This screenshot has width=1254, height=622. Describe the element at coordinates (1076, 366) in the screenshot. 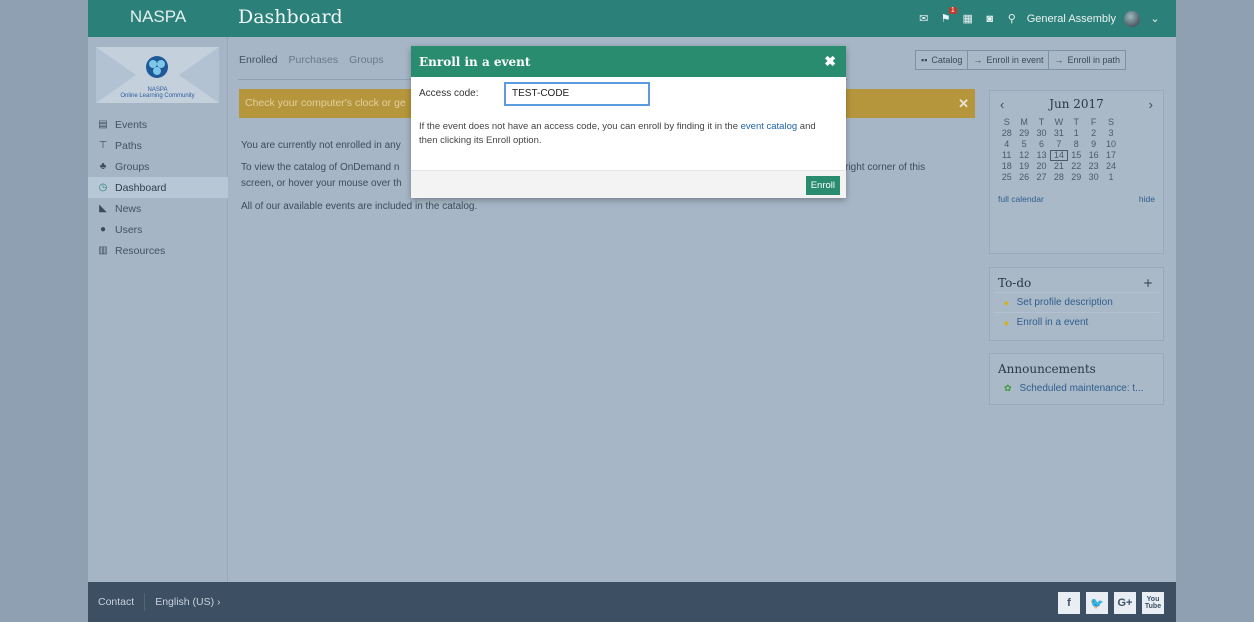

I see `announcements-header: Announcements` at that location.